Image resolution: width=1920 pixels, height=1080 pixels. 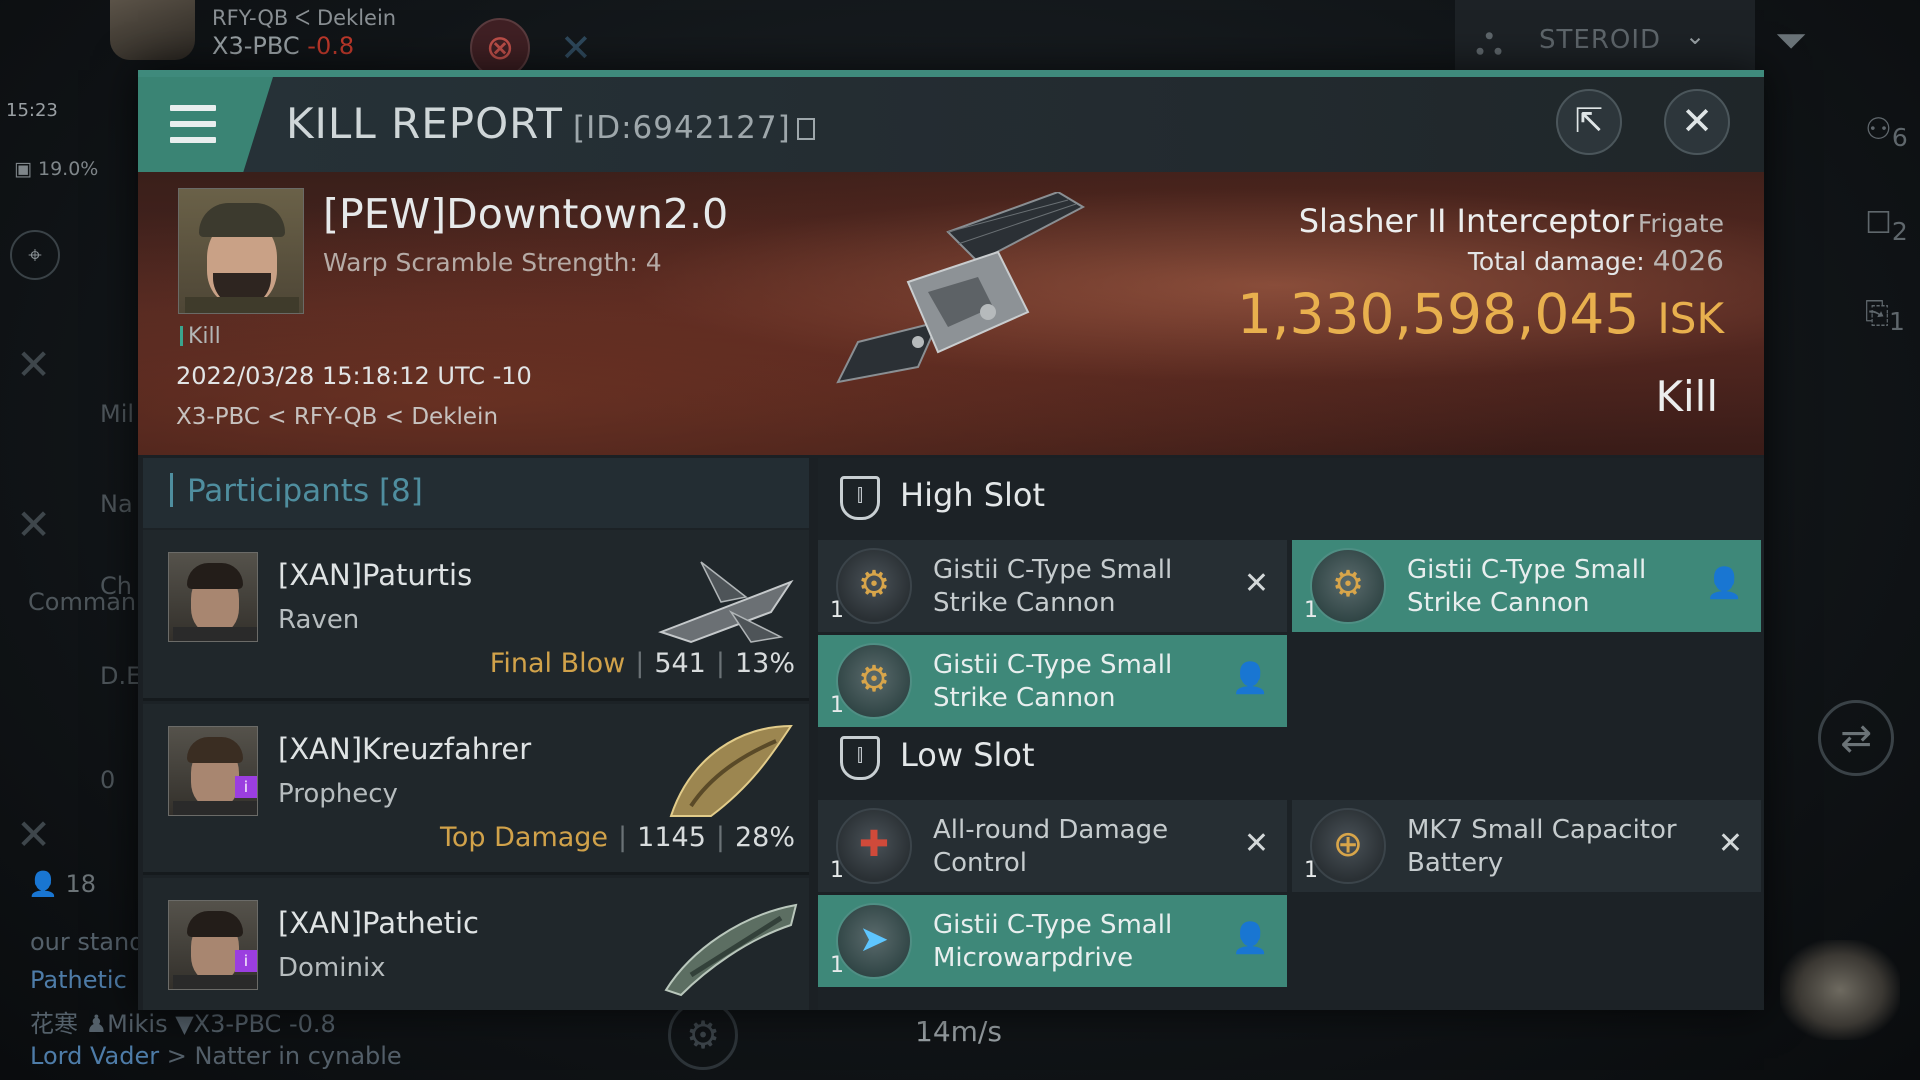 I want to click on slot-title: High Slot, so click(x=973, y=495).